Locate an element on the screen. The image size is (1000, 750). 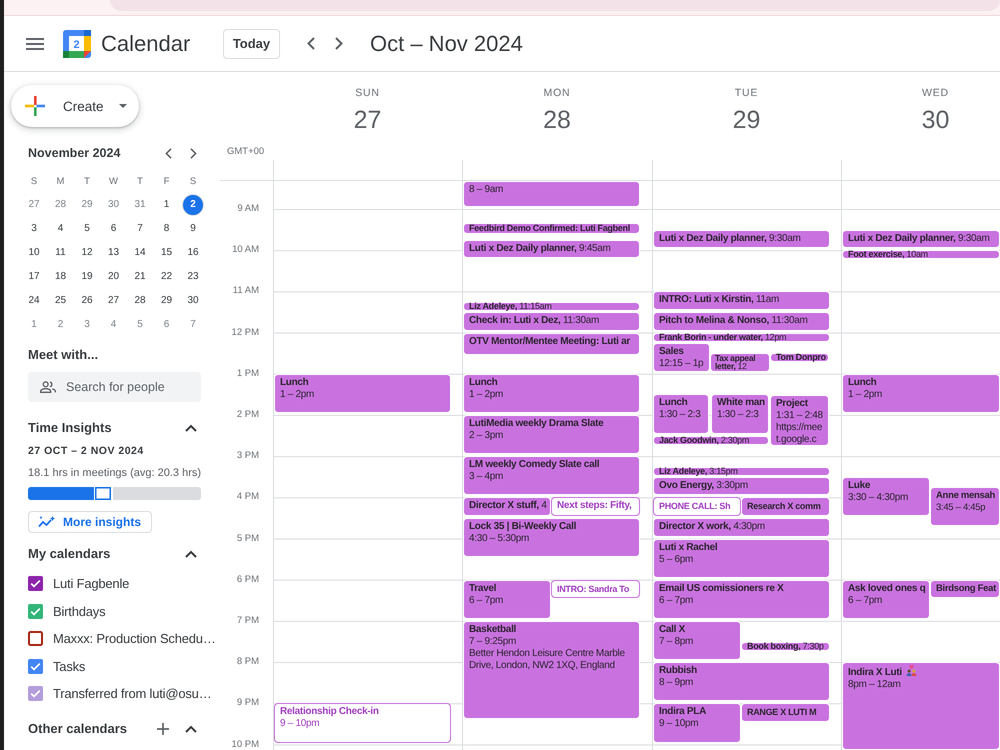
mini-calendar-day: 9 is located at coordinates (193, 229).